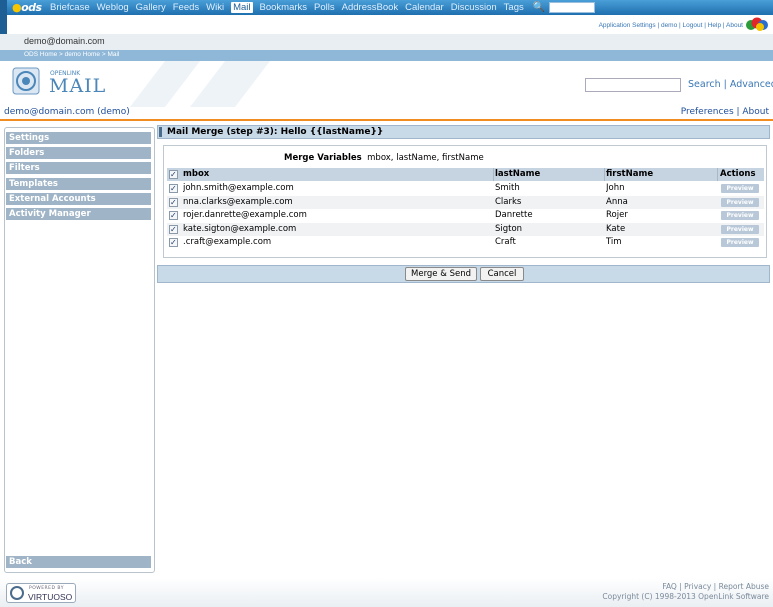  I want to click on column-header-firstname: firstName, so click(661, 174).